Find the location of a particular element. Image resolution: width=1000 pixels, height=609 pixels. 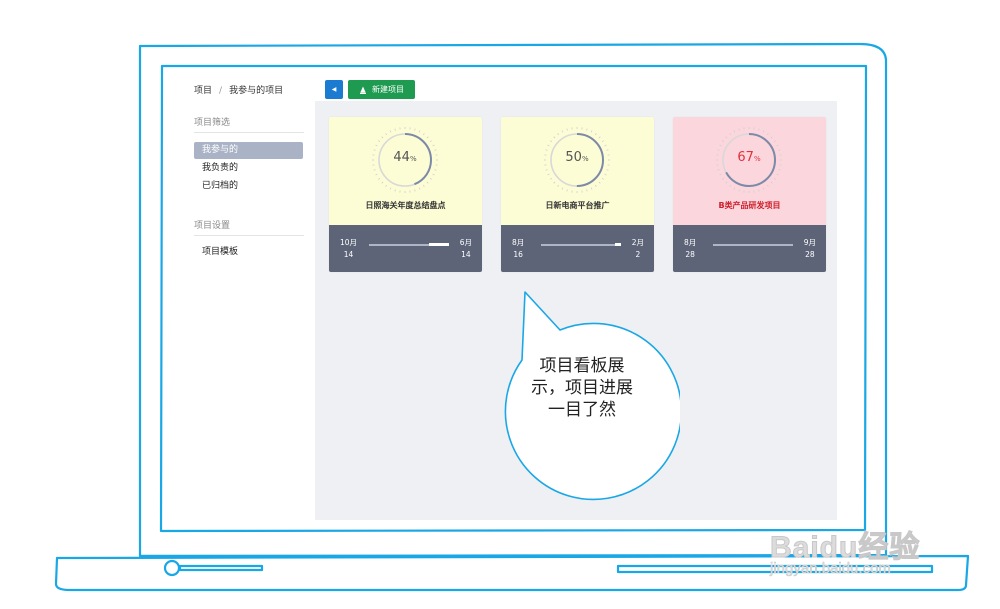

caret-left-icon: ◀ is located at coordinates (334, 89).